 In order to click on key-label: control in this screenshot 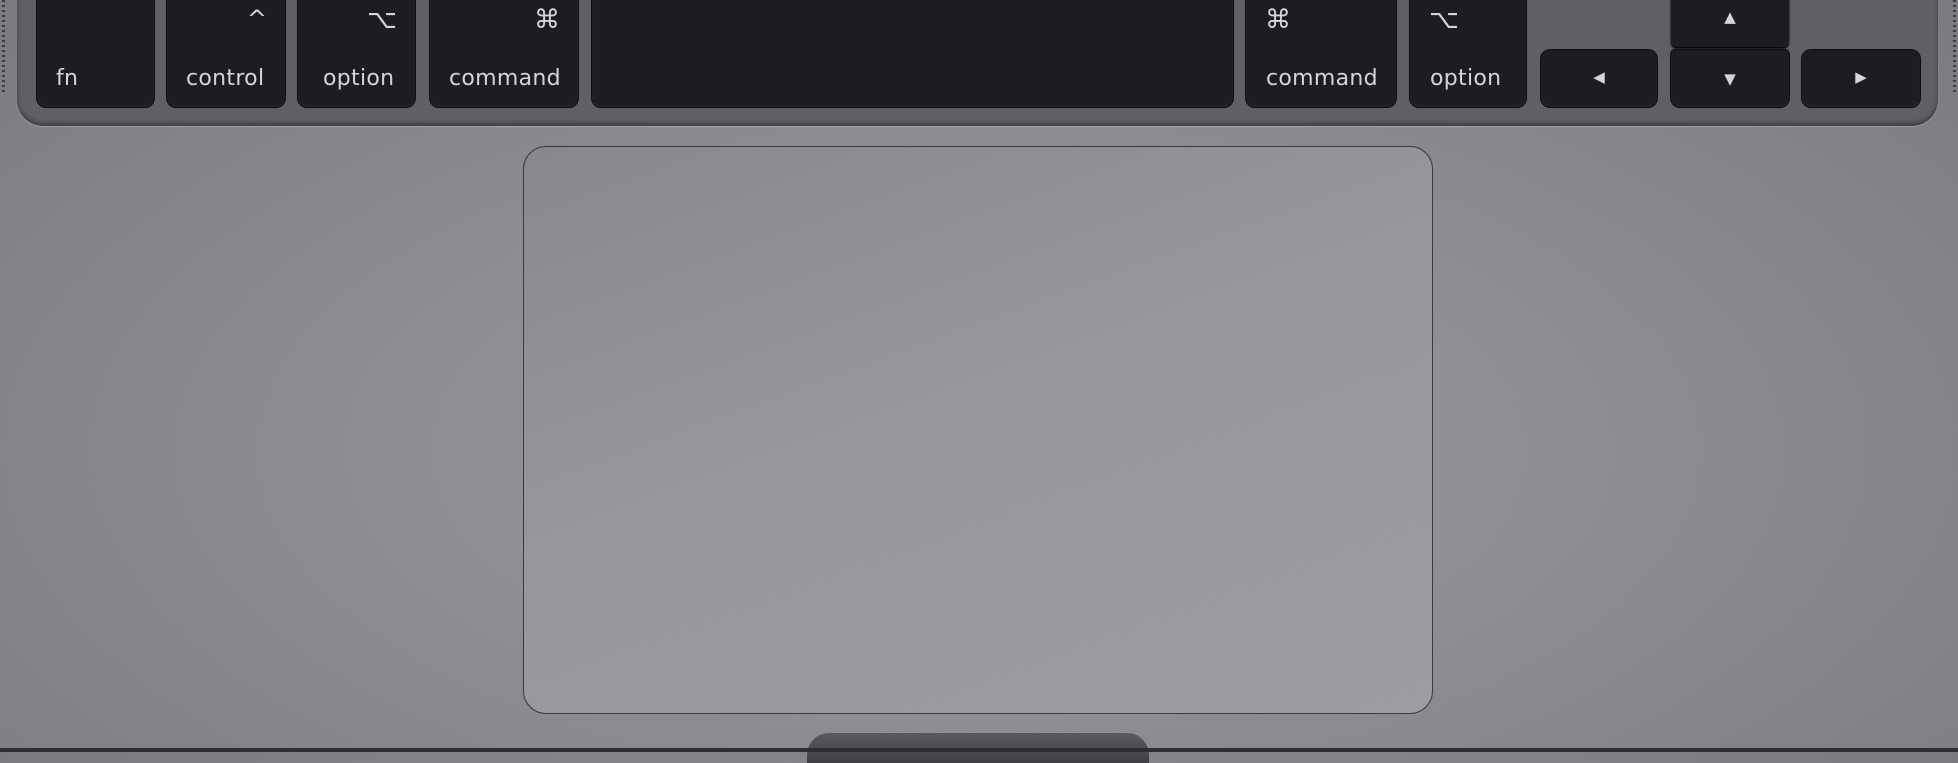, I will do `click(225, 78)`.